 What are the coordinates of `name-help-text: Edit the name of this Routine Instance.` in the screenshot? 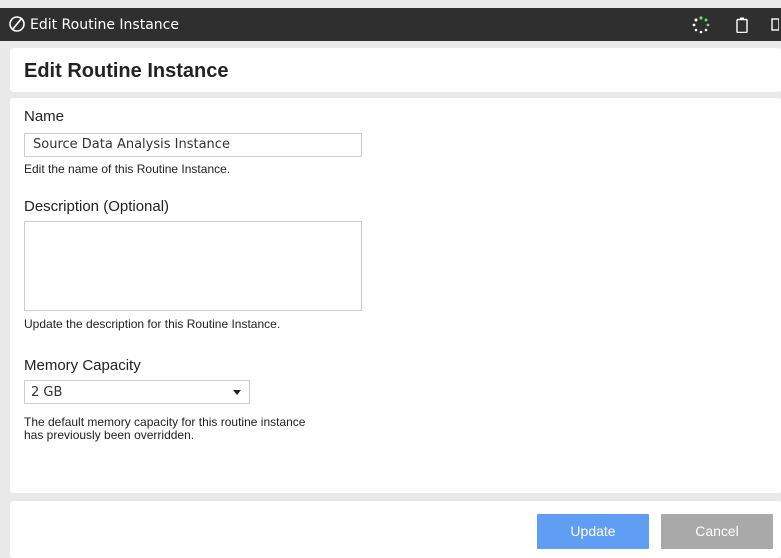 It's located at (127, 169).